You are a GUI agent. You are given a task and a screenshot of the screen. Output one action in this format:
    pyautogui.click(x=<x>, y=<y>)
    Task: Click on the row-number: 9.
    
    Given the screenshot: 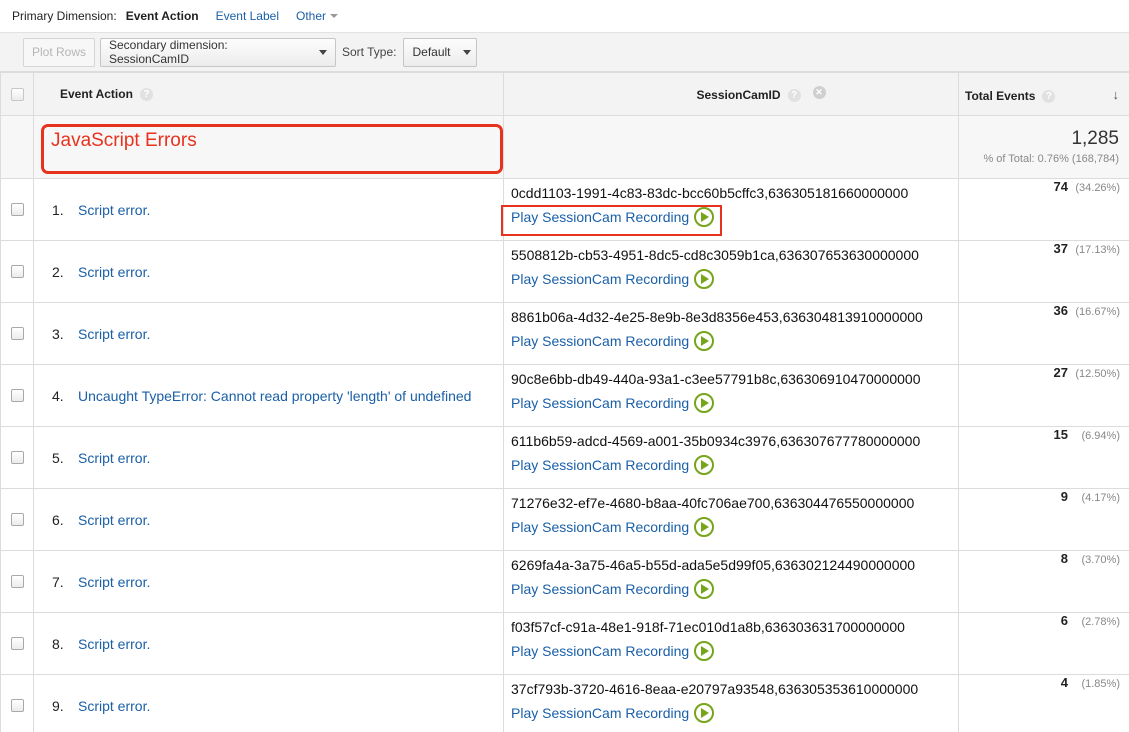 What is the action you would take?
    pyautogui.click(x=58, y=705)
    